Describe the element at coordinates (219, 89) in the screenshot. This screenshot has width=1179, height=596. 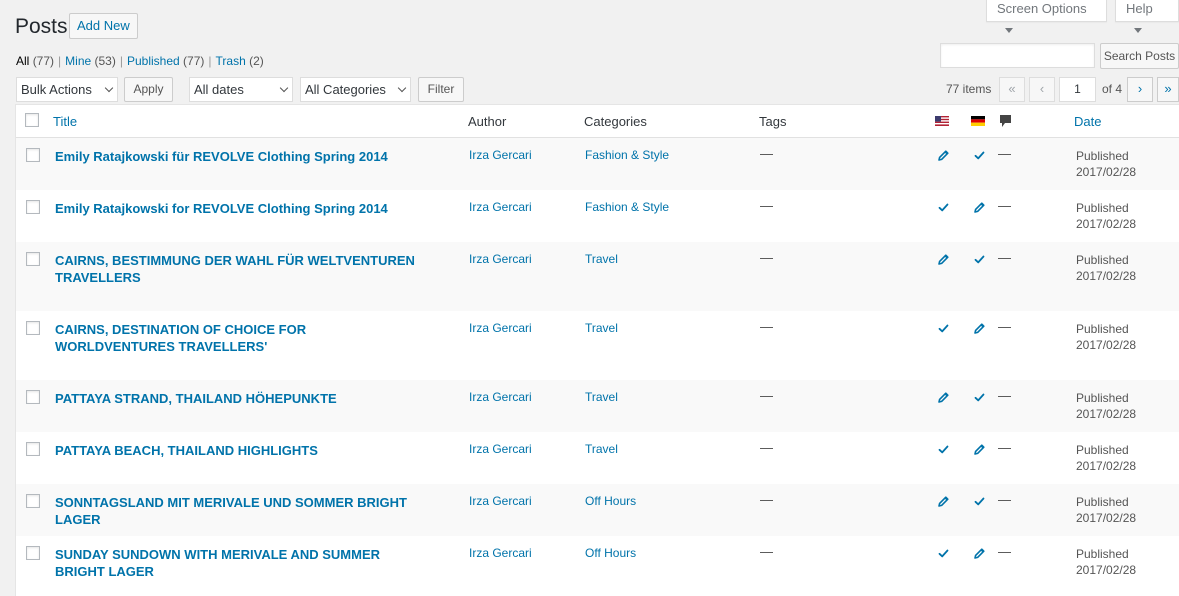
I see `date-filter-value: All dates` at that location.